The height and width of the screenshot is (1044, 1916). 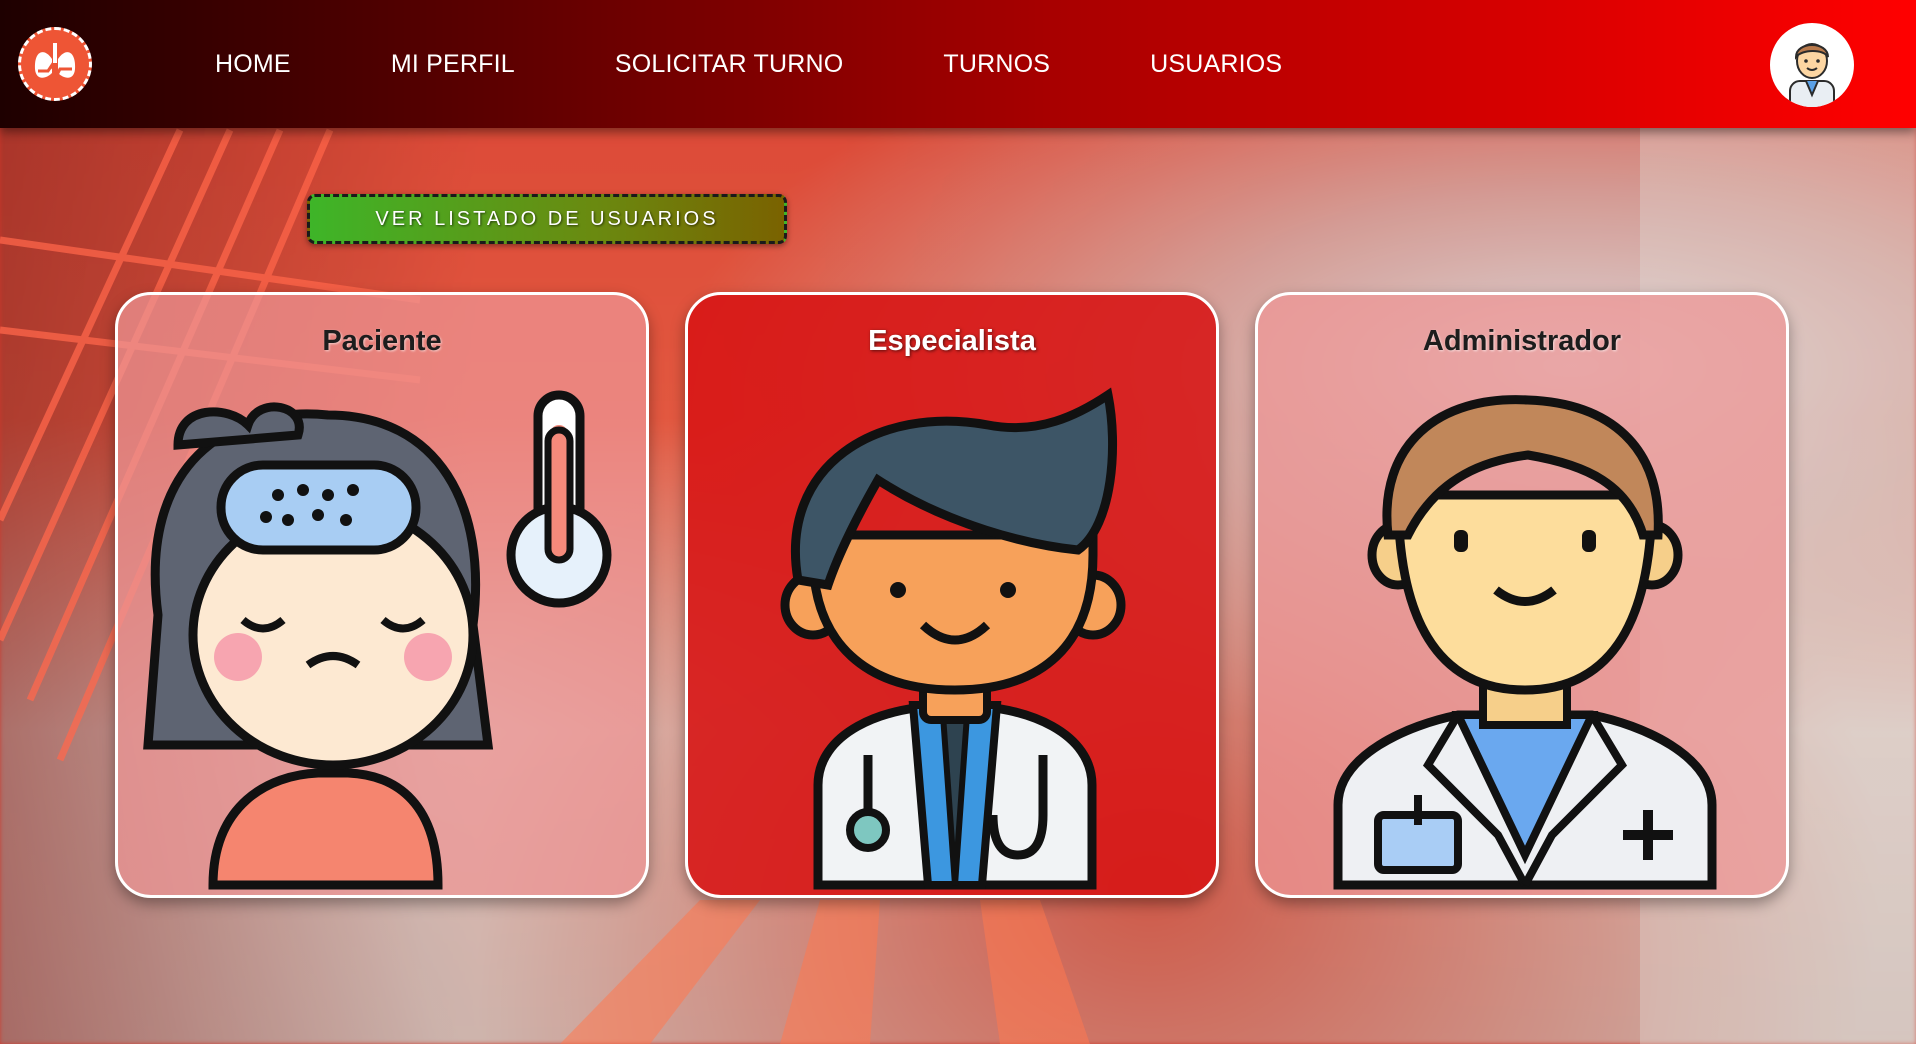 What do you see at coordinates (377, 640) in the screenshot?
I see `sick-patient-icon` at bounding box center [377, 640].